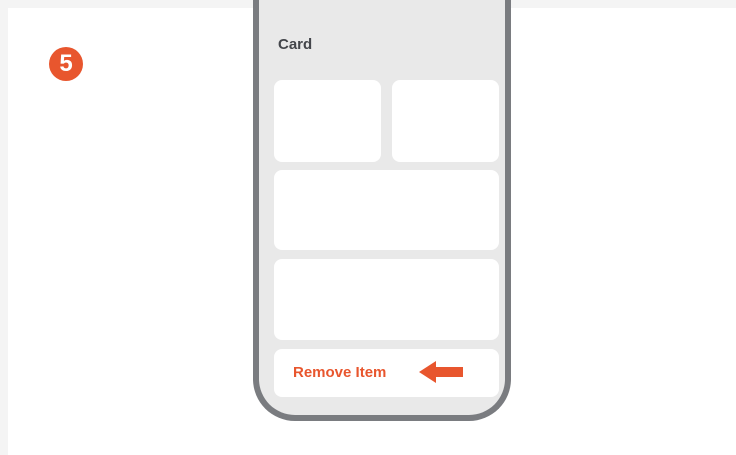 The image size is (736, 455). What do you see at coordinates (441, 372) in the screenshot?
I see `left-arrow-icon` at bounding box center [441, 372].